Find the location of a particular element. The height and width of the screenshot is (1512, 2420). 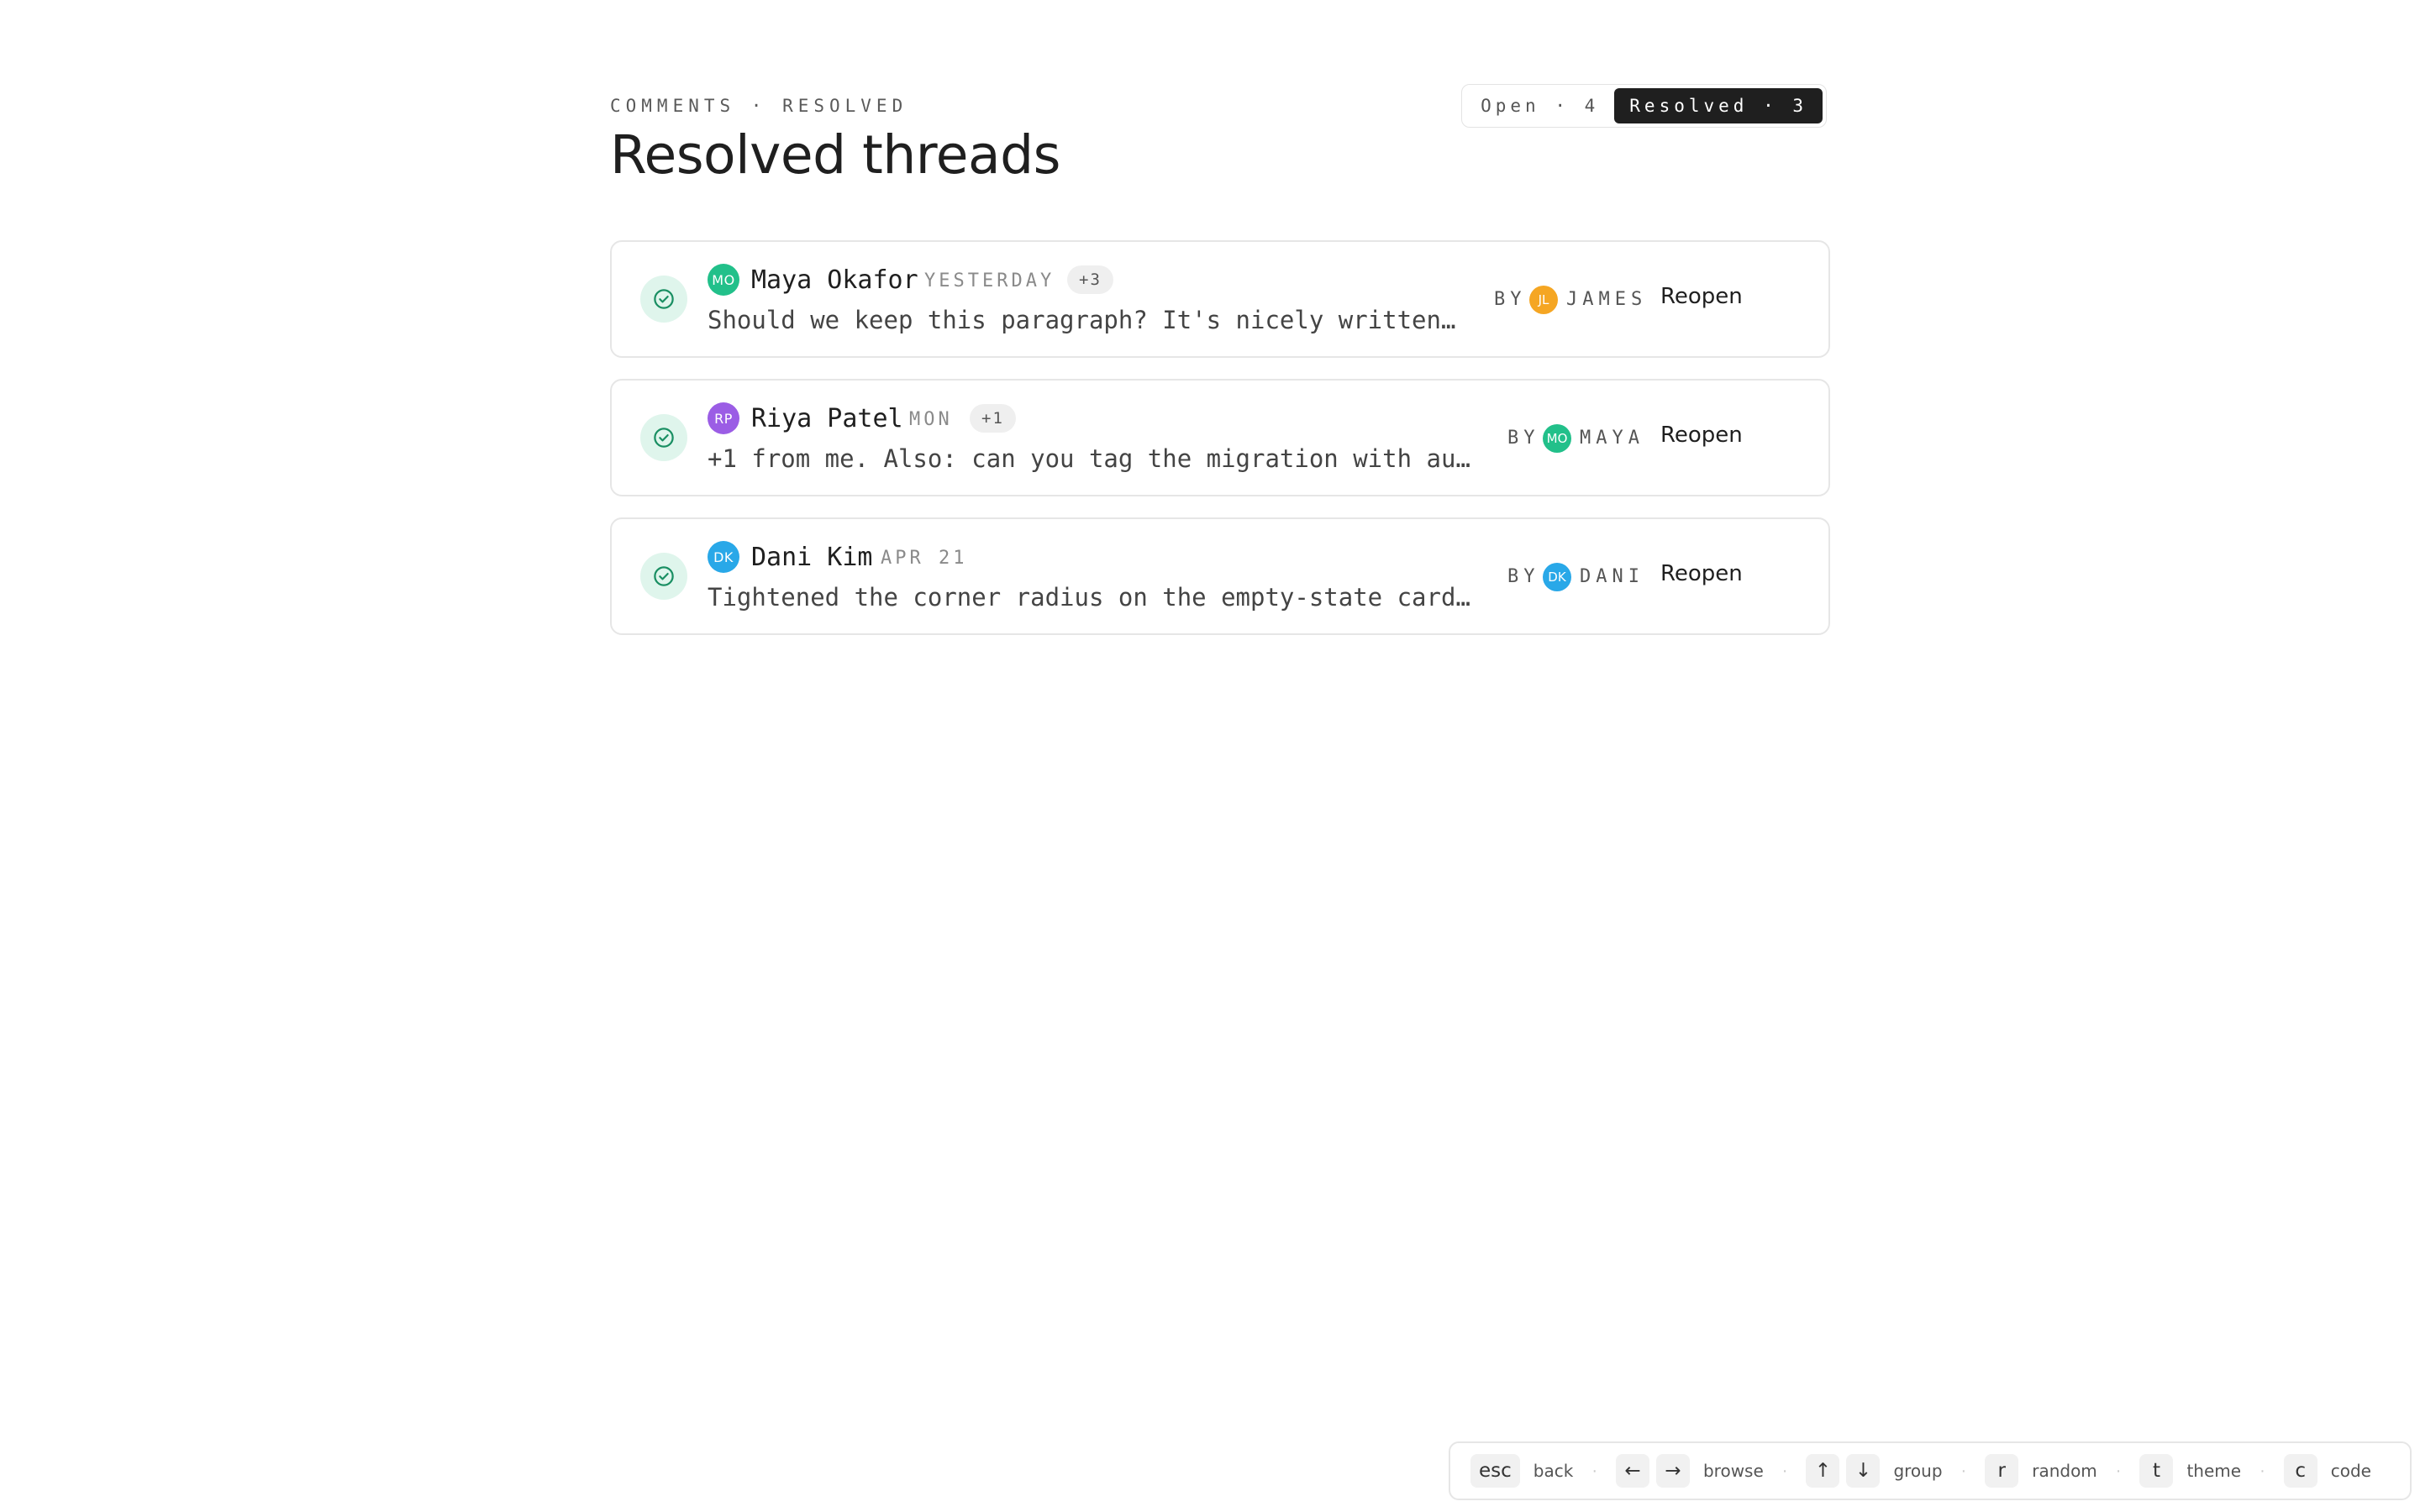

resolver-avatar: DK is located at coordinates (1557, 577).